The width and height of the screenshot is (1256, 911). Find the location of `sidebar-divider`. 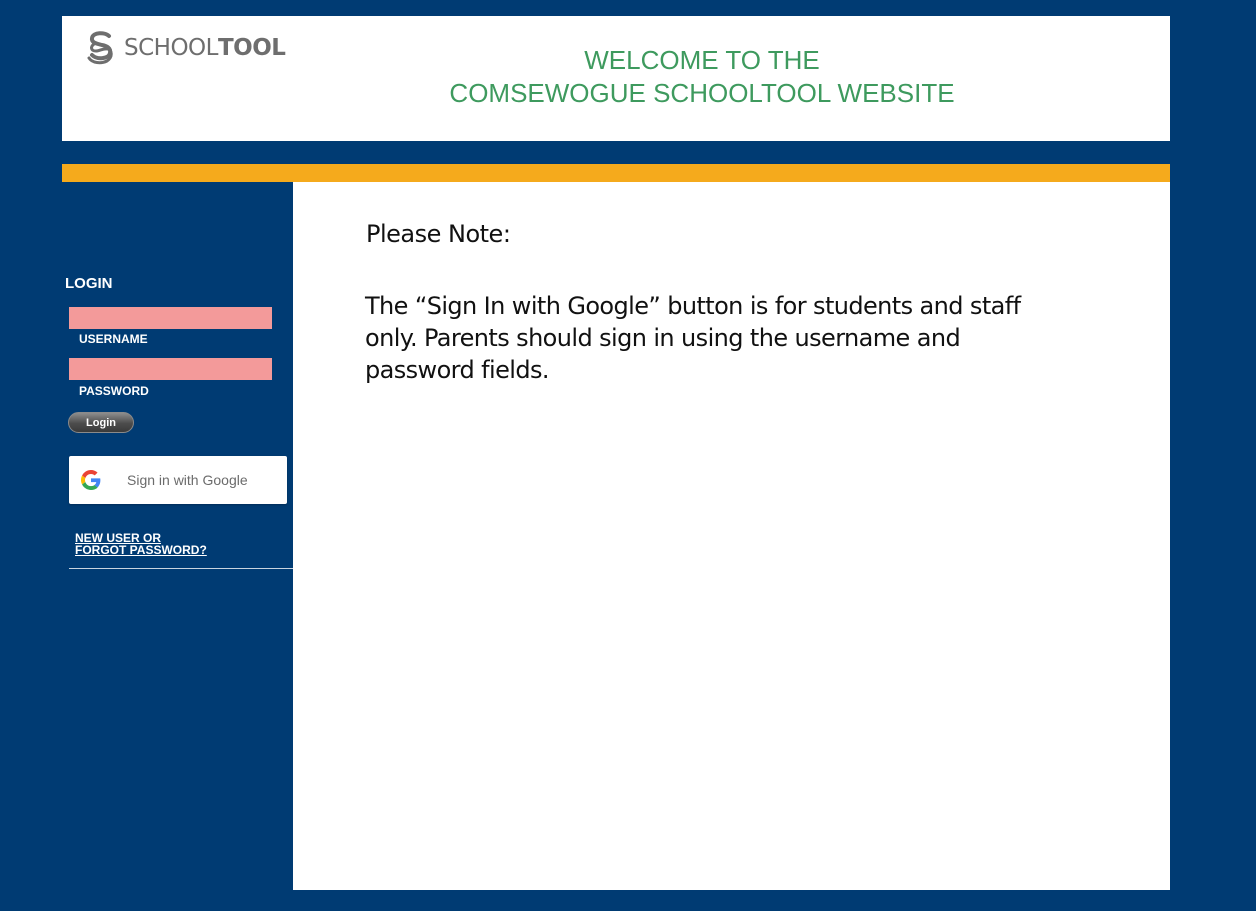

sidebar-divider is located at coordinates (181, 568).